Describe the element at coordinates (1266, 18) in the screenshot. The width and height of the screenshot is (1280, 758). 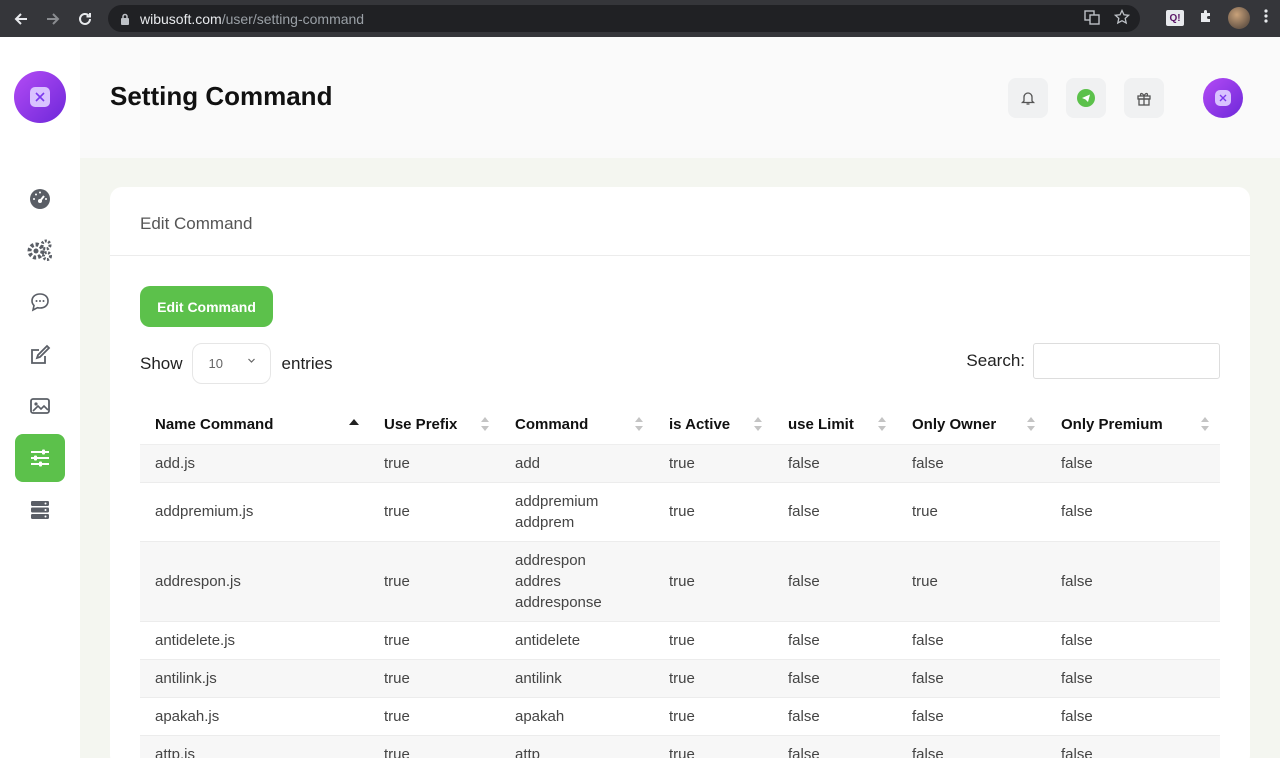
I see `more-vert-icon` at that location.